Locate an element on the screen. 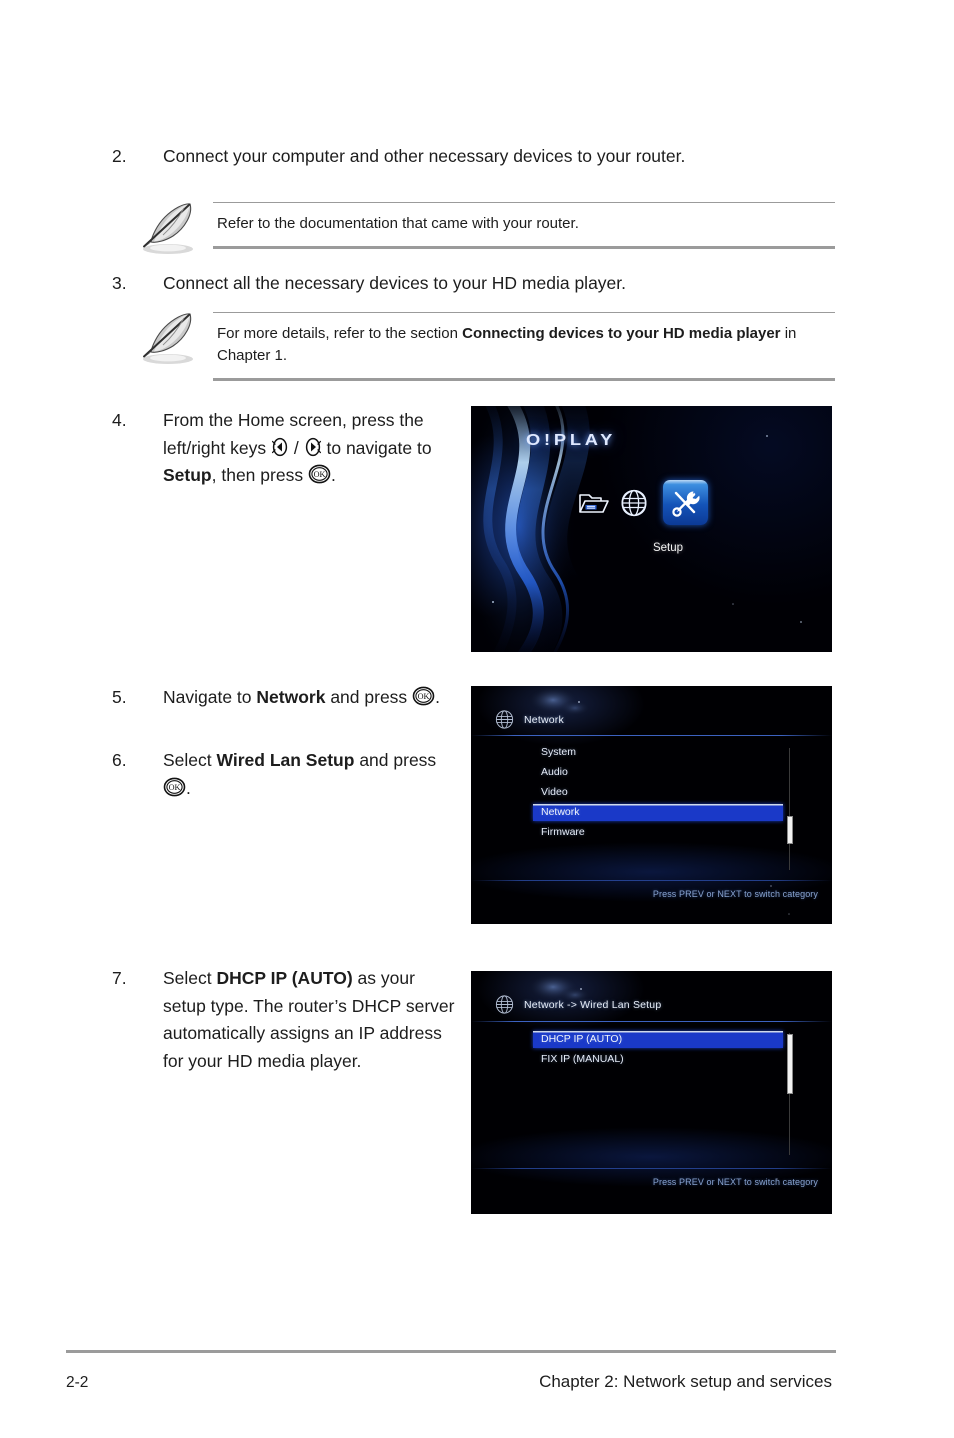  step-6-bold: Wired Lan Setup is located at coordinates (285, 760).